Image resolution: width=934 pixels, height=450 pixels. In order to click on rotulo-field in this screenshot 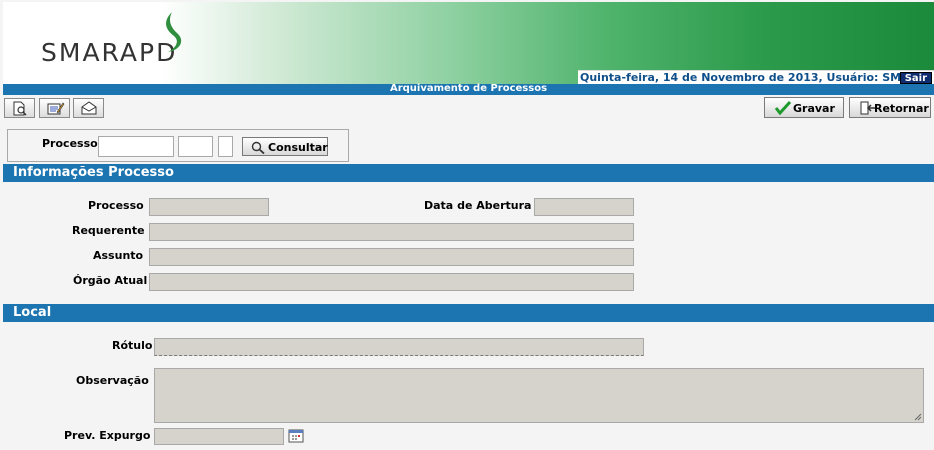, I will do `click(399, 347)`.